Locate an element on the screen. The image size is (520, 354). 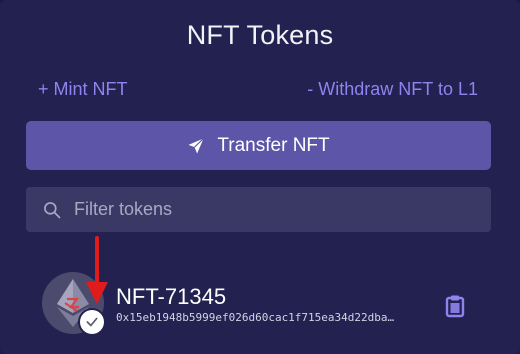
filter-tokens-input is located at coordinates (264, 209).